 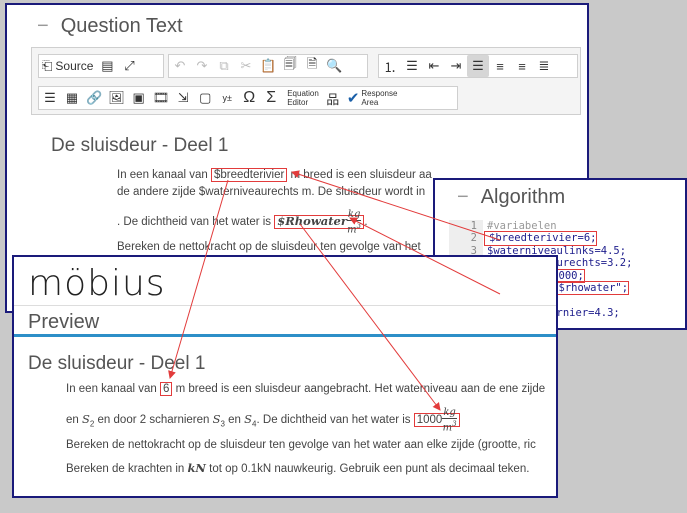 I want to click on templates-icon: ▤, so click(x=107, y=65).